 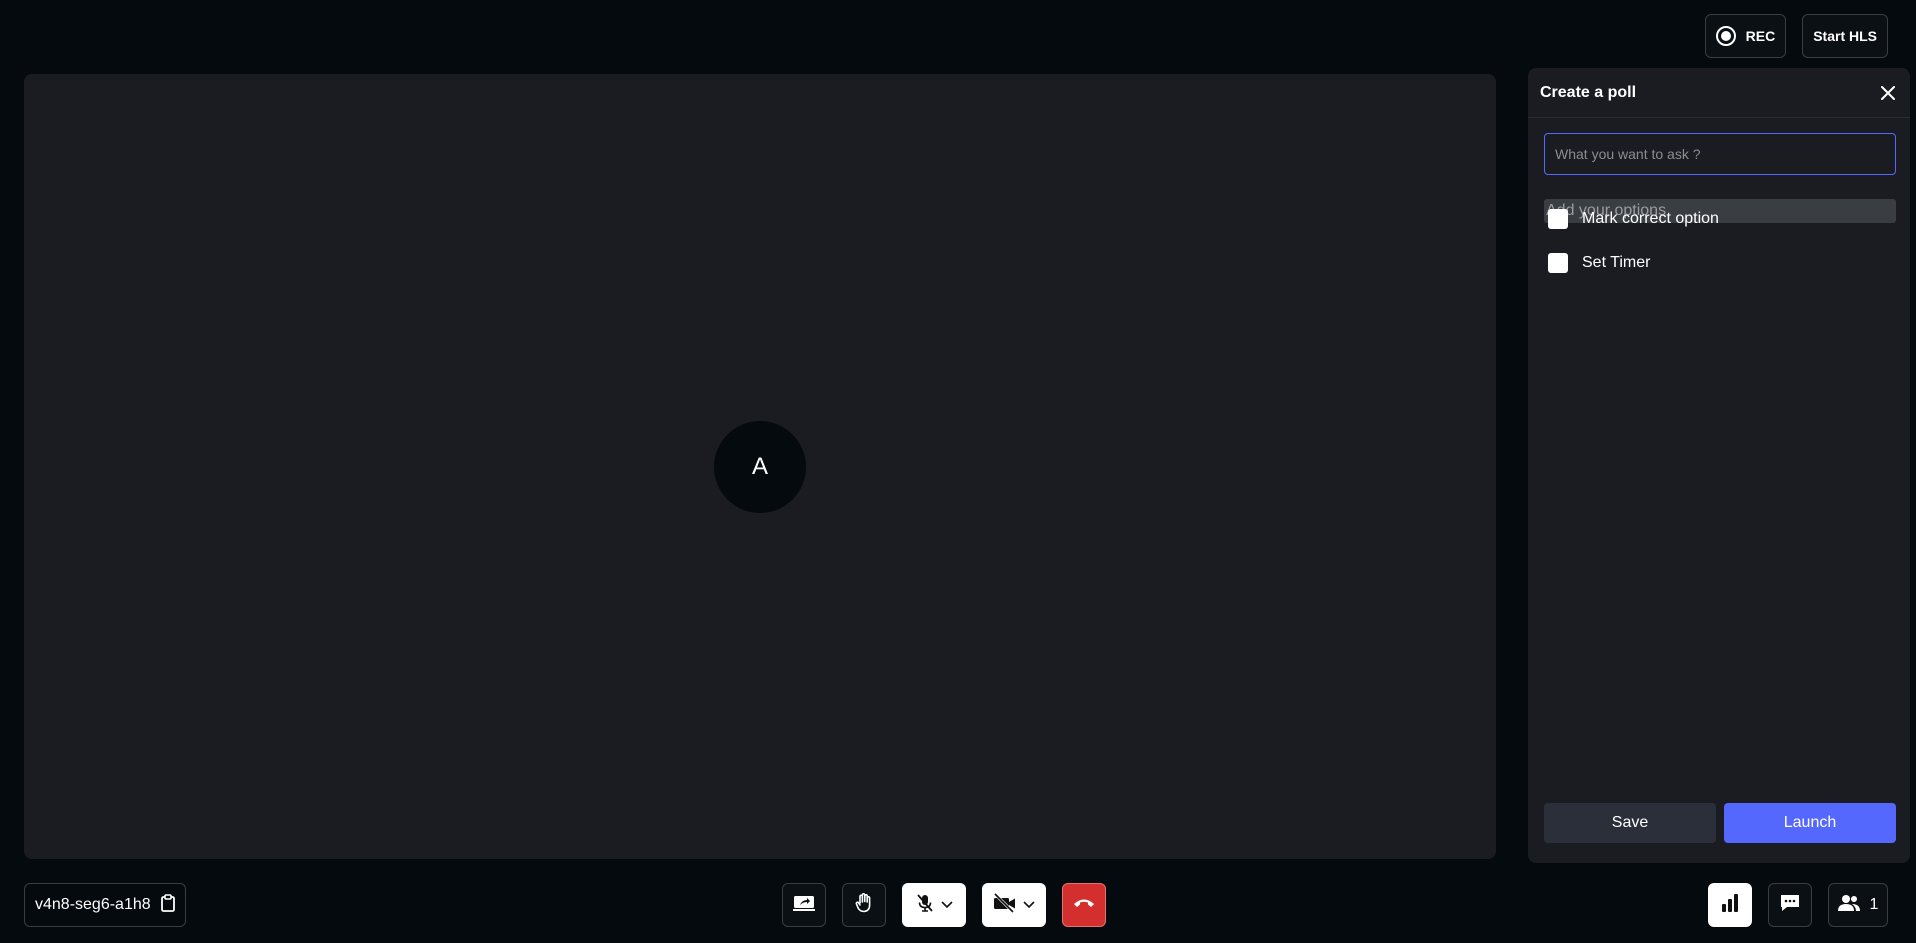 I want to click on camera-off-icon, so click(x=1005, y=905).